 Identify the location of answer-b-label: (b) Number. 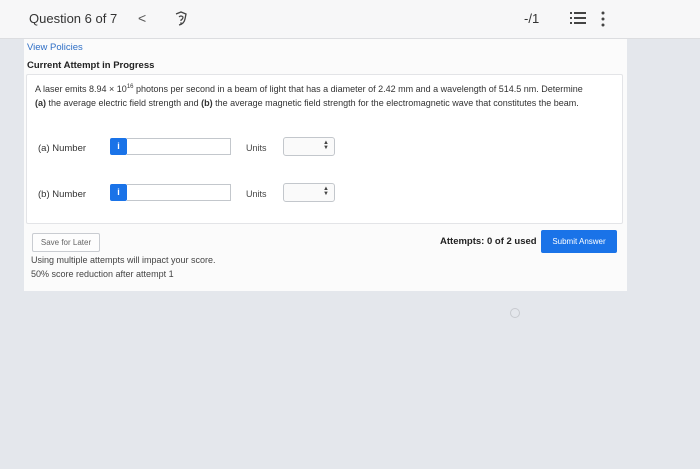
(62, 194).